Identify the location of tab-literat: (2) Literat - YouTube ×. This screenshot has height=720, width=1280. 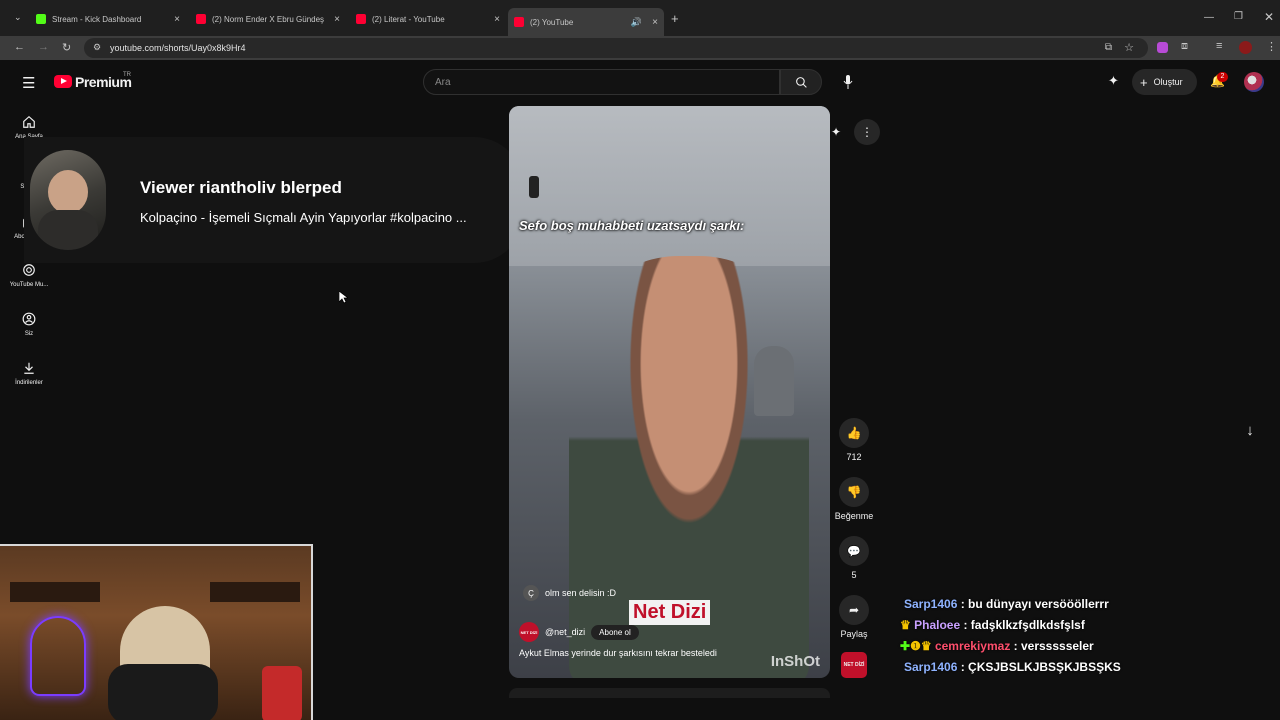
(428, 19).